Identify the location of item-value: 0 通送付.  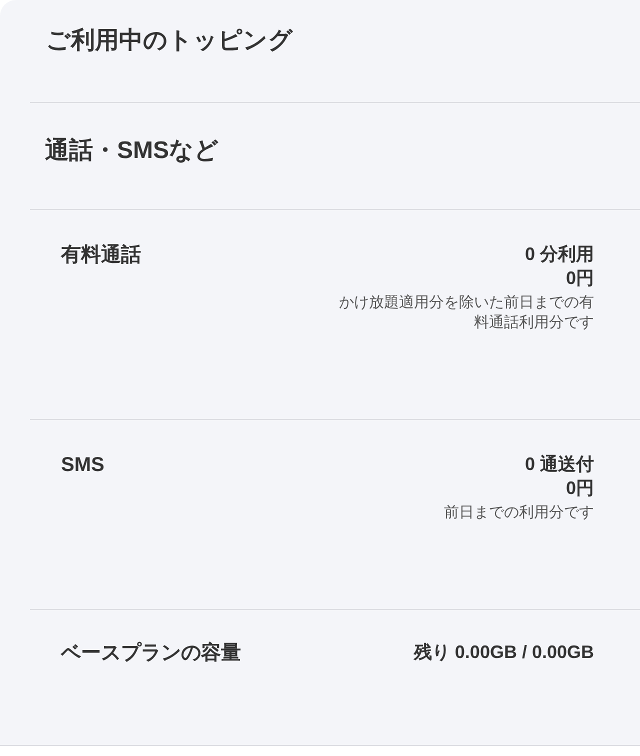
(559, 464).